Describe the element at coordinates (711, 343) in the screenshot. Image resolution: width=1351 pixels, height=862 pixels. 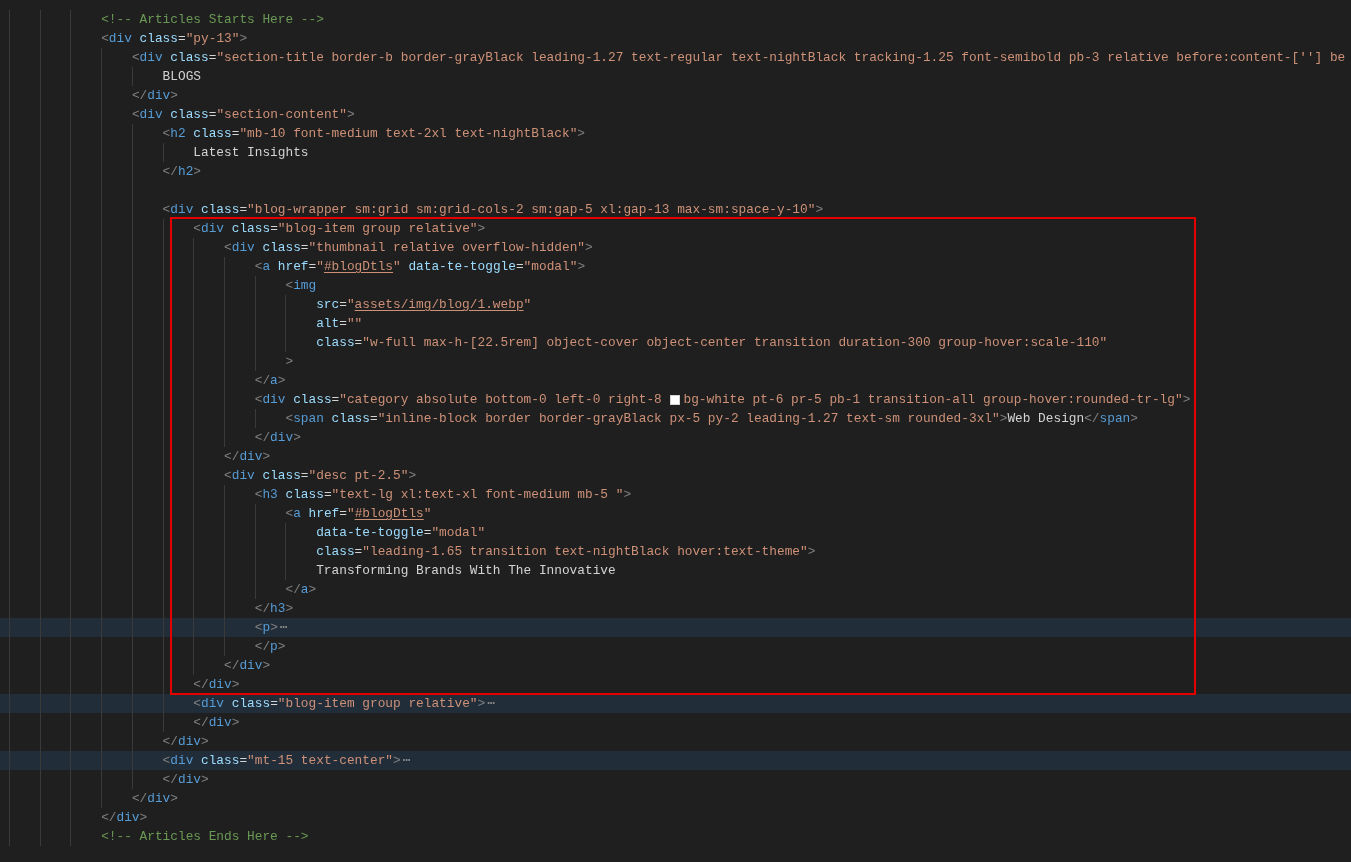
I see `code-line: class="w-full max-h-[22.5rem] object-cover object-center transition duration-300 group-hover:scale-110"` at that location.